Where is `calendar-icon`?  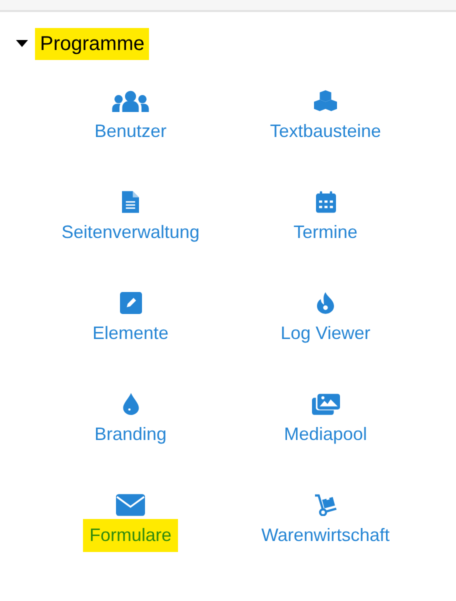 calendar-icon is located at coordinates (326, 202).